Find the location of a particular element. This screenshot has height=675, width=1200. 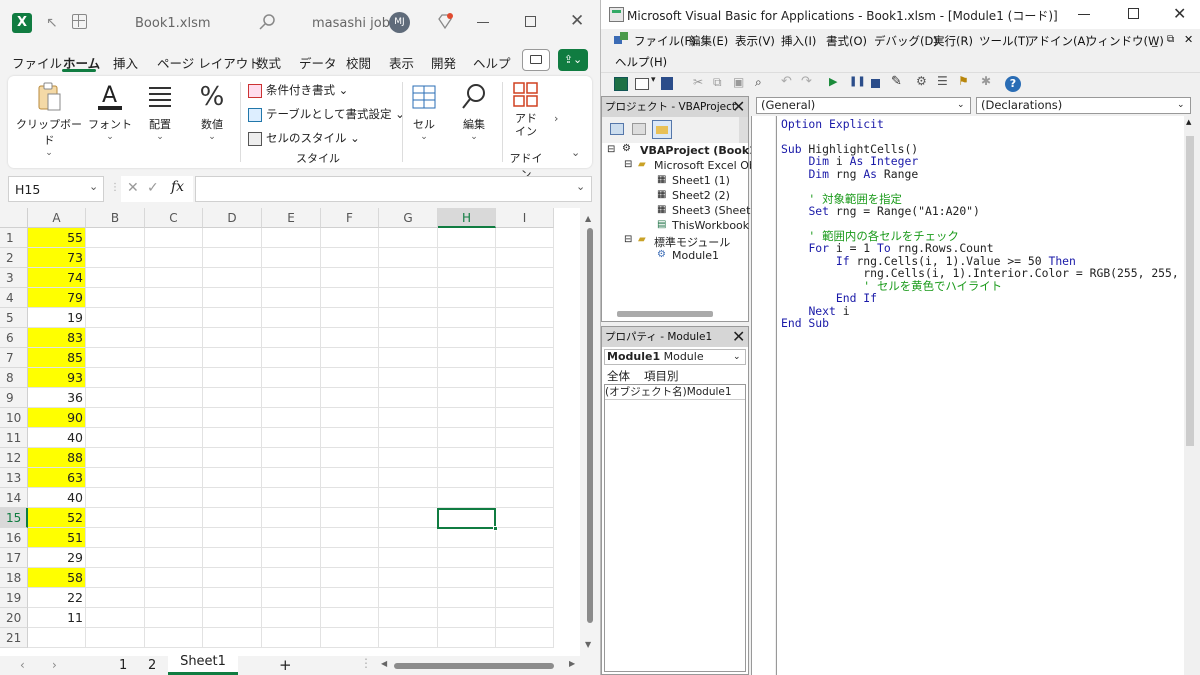

cell-f5 is located at coordinates (350, 318).